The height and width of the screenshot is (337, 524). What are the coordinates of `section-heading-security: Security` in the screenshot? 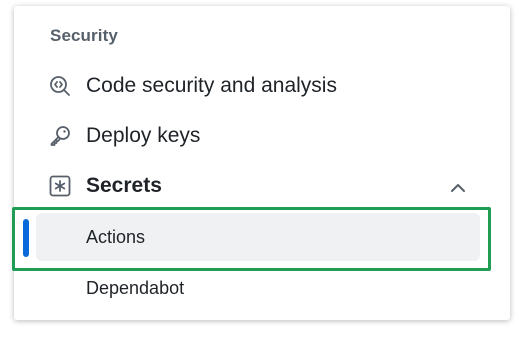 It's located at (84, 35).